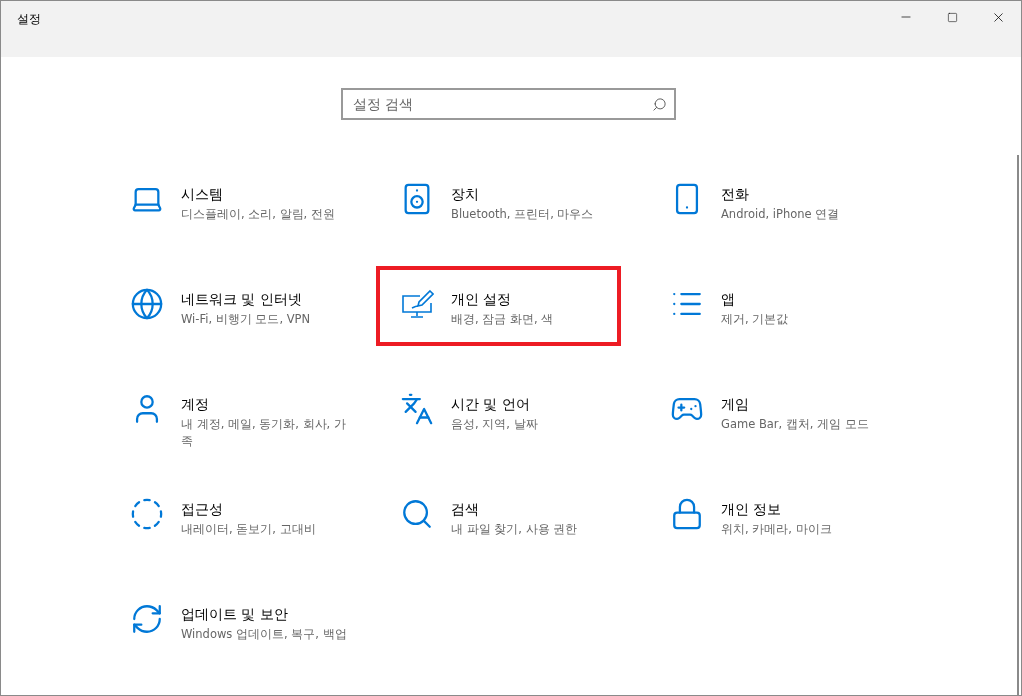 The width and height of the screenshot is (1022, 696). I want to click on category-description: Windows 업데이트, 복구, 백업, so click(264, 634).